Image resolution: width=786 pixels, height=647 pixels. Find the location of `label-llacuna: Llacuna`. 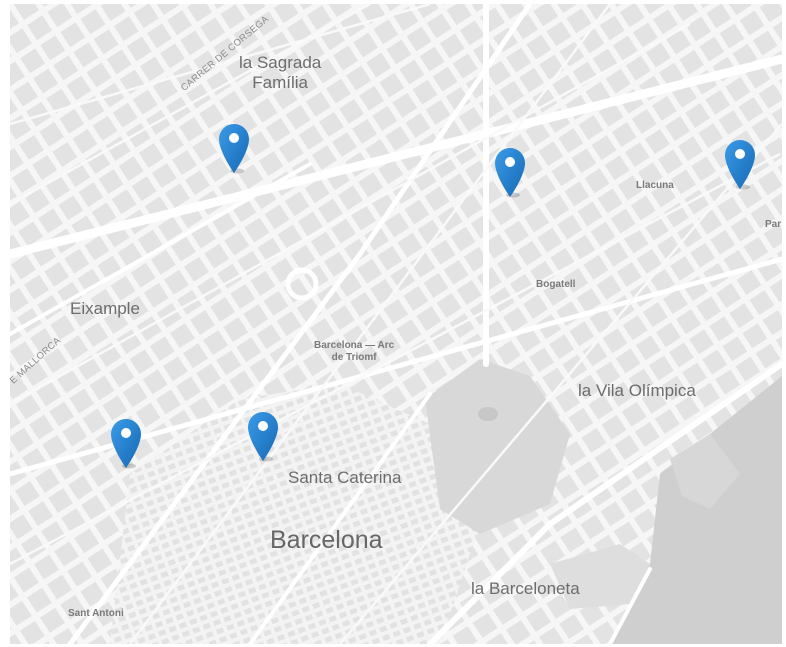

label-llacuna: Llacuna is located at coordinates (655, 185).